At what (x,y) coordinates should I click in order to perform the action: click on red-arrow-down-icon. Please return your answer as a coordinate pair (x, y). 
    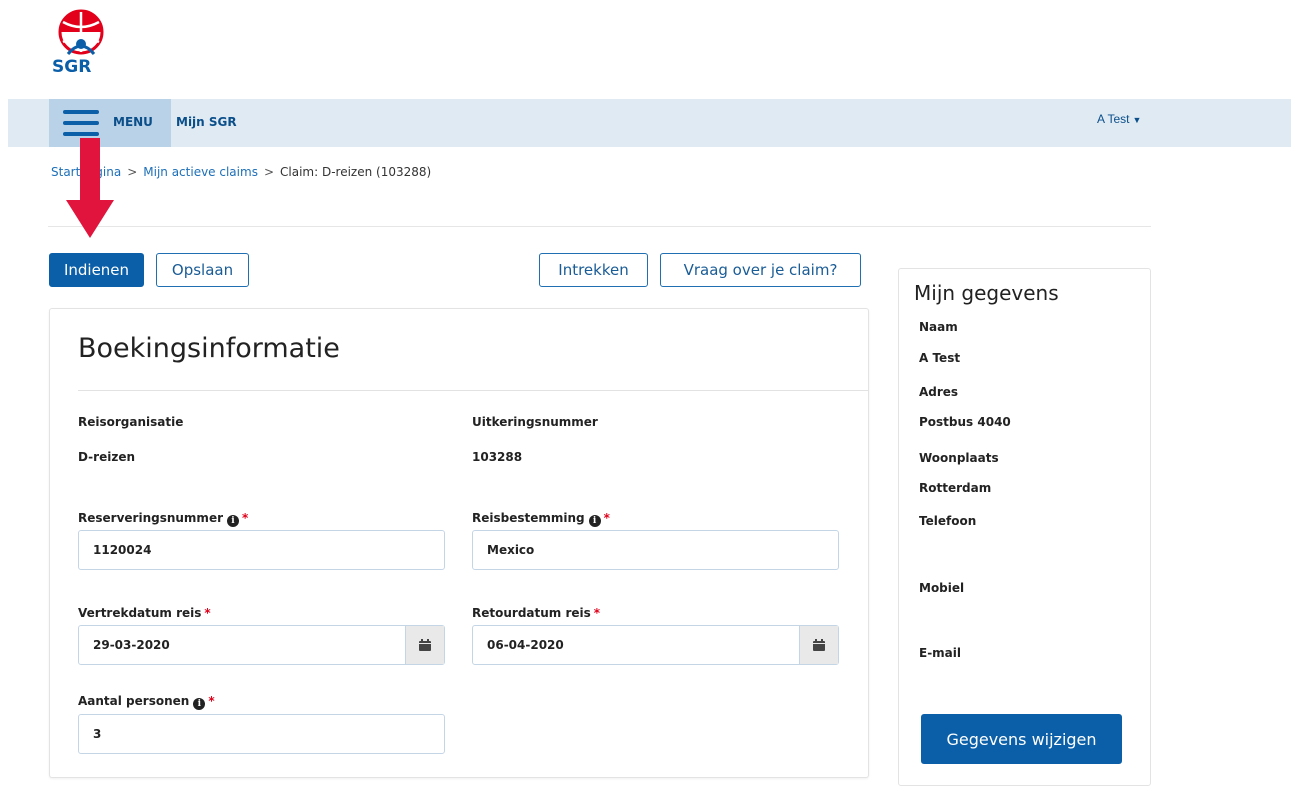
    Looking at the image, I should click on (90, 188).